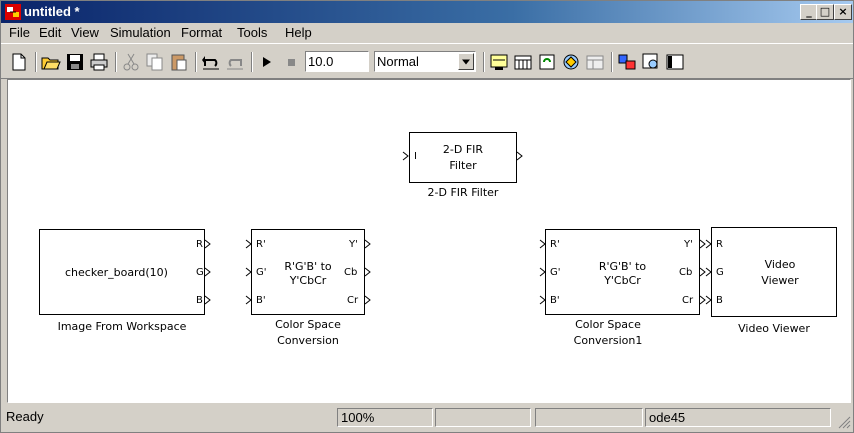 This screenshot has height=433, width=854. I want to click on image-block-caption: Image From Workspace, so click(122, 326).